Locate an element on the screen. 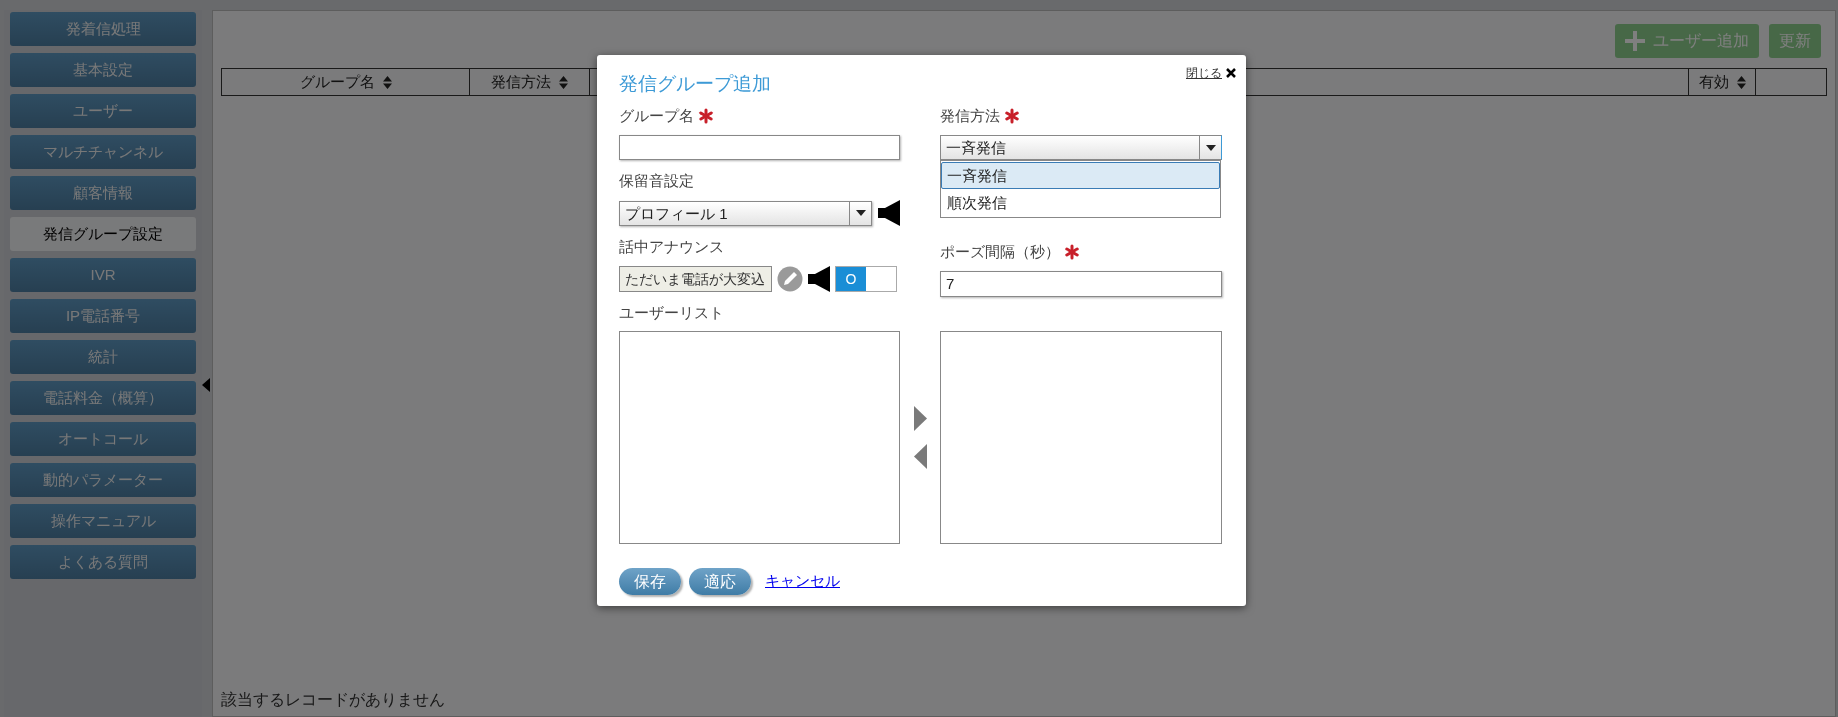 This screenshot has height=717, width=1838. sidebar-item: IP電話番号 is located at coordinates (103, 316).